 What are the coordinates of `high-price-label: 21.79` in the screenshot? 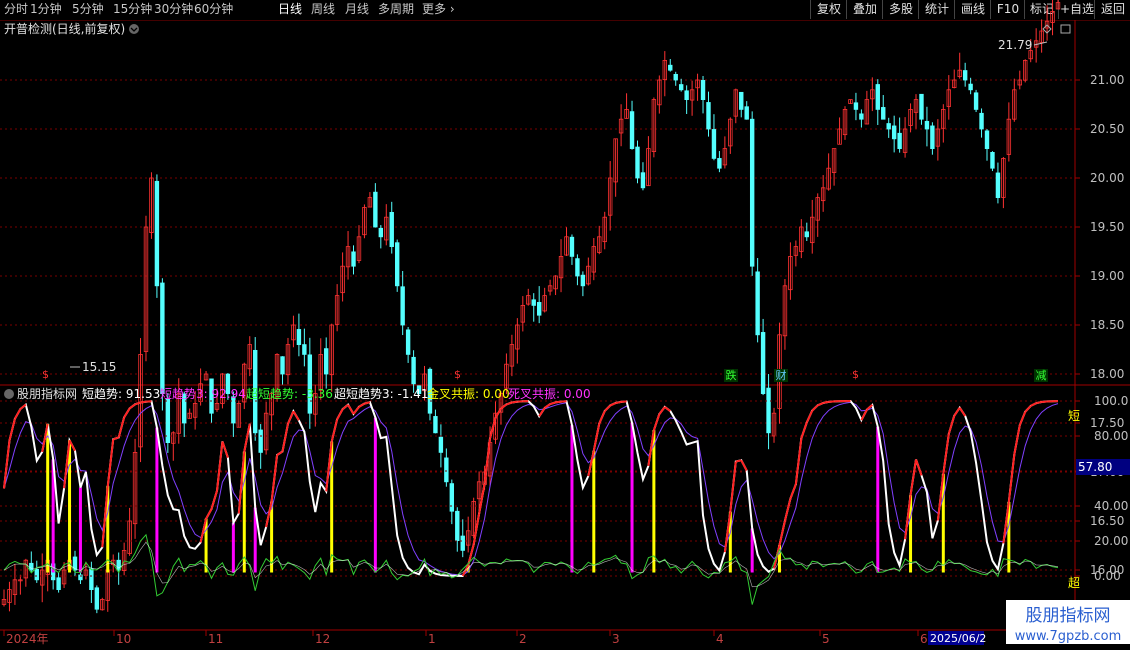 It's located at (1015, 45).